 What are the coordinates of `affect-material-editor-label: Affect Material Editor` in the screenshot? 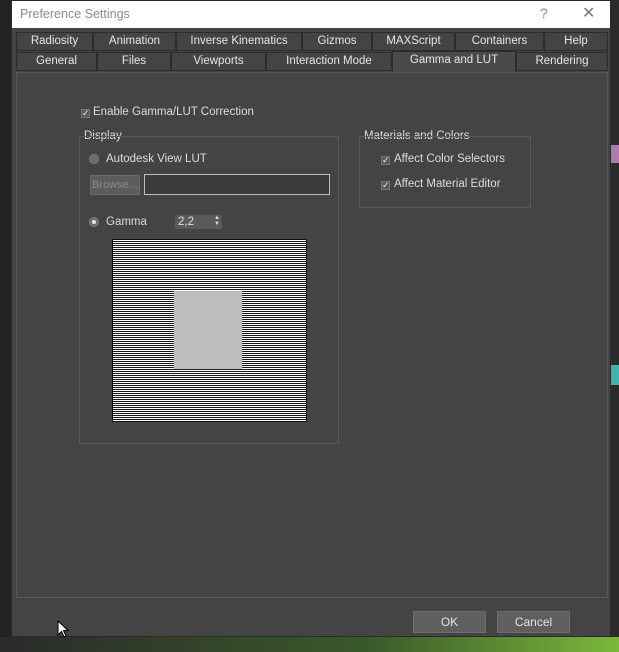 It's located at (447, 184).